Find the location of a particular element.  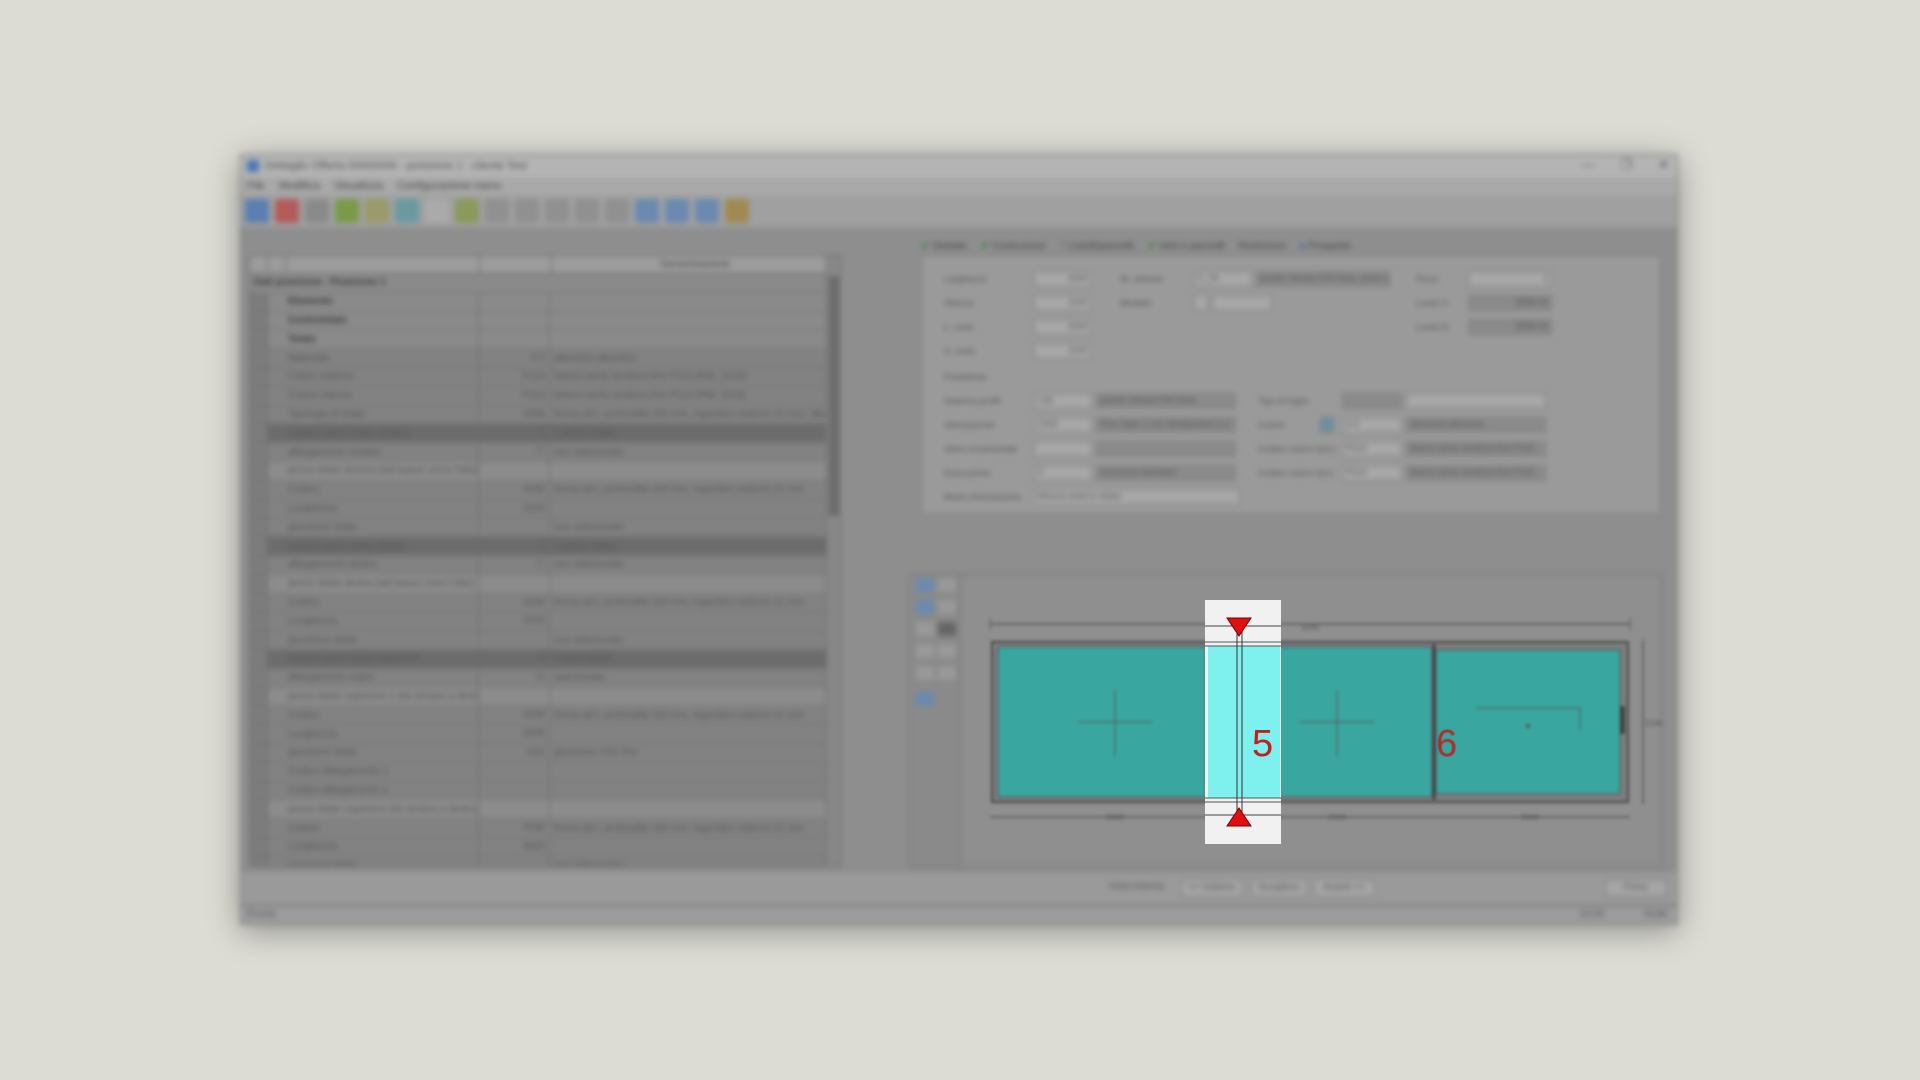

table-row: allargamento sopra ☑ selezionato is located at coordinates (545, 678).